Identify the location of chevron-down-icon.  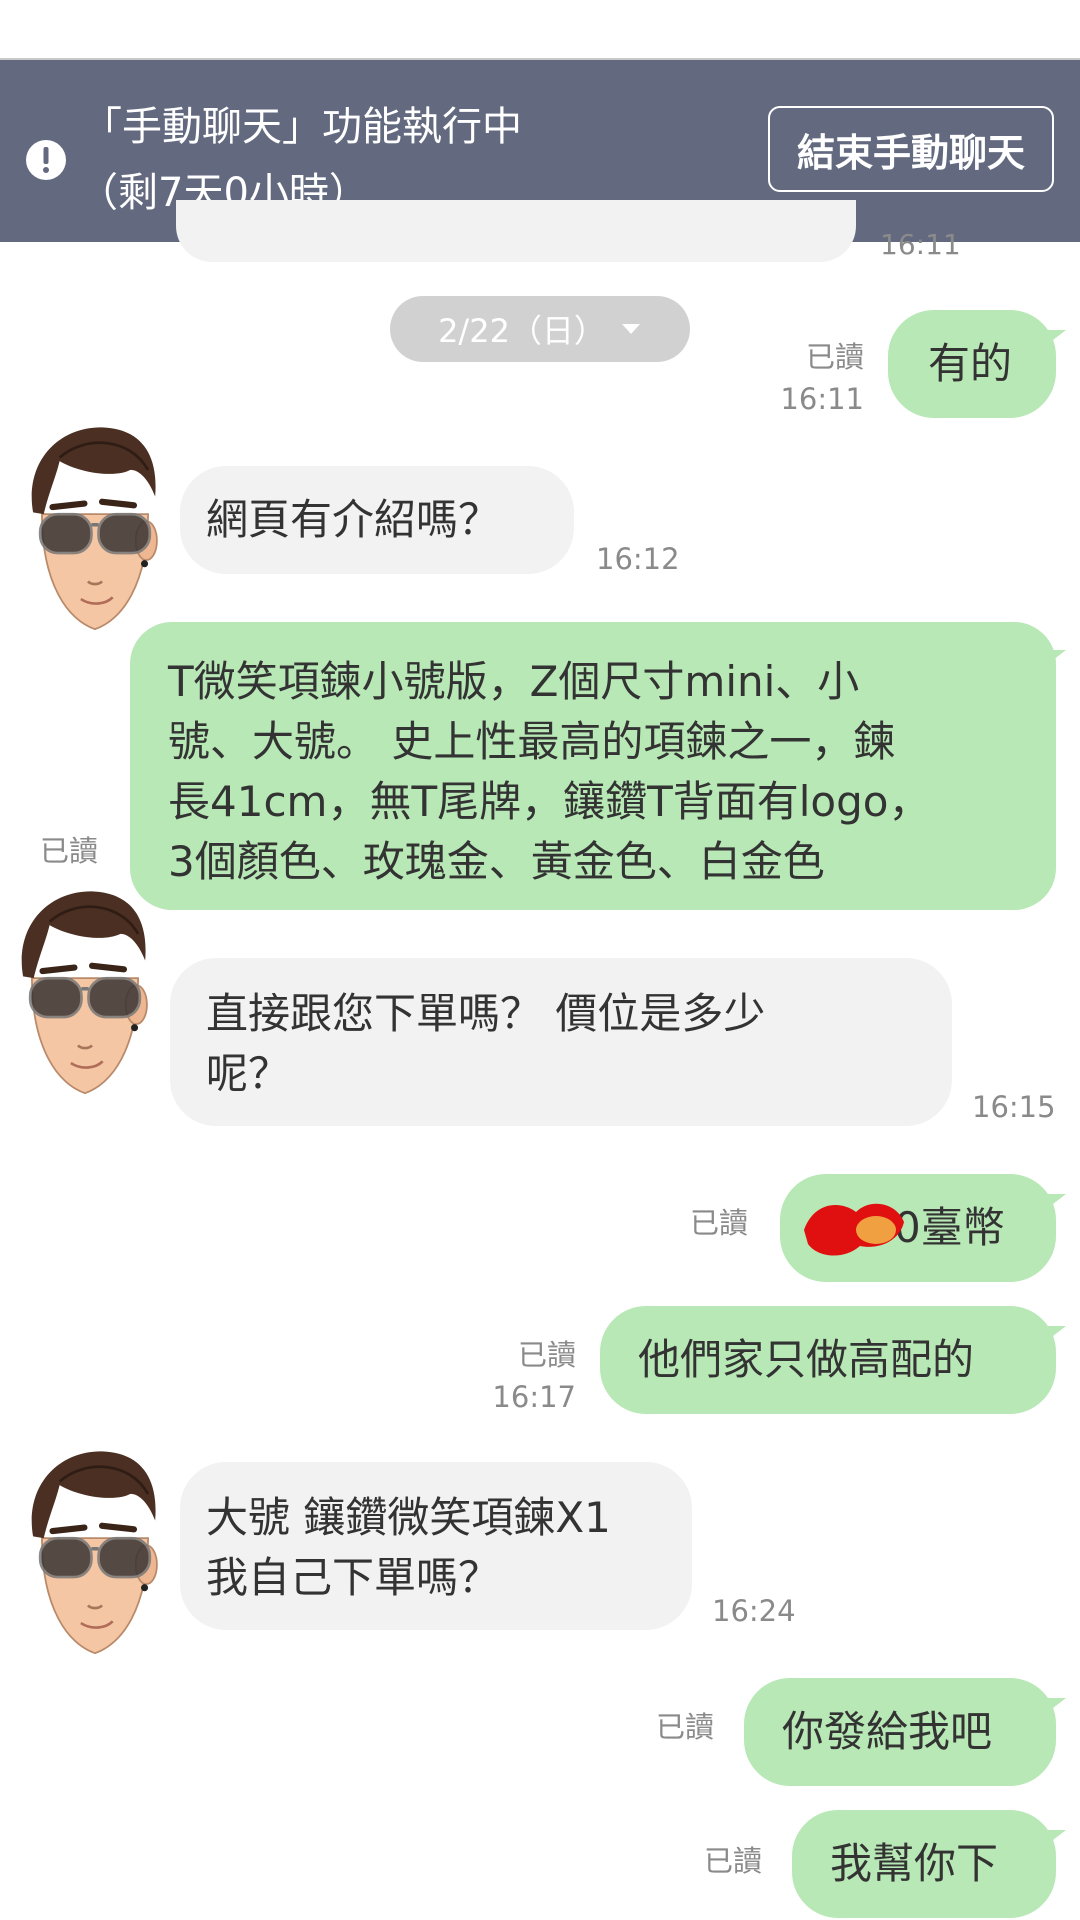
(630, 329).